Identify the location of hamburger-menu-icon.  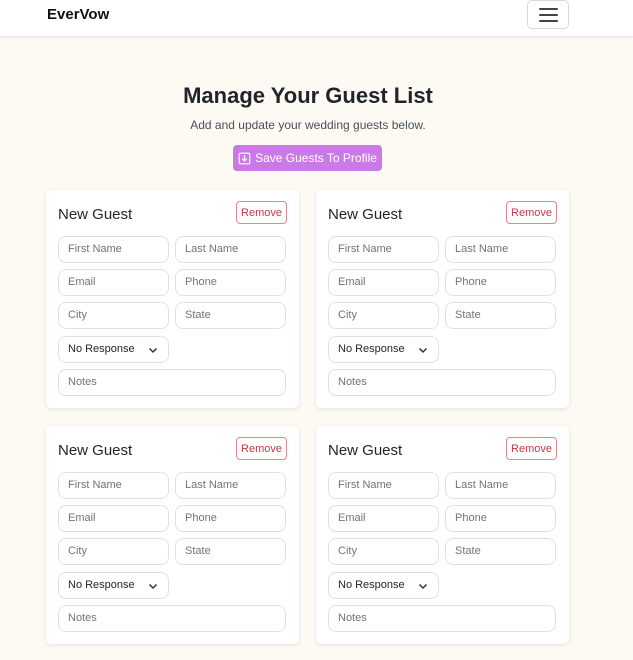
(548, 14).